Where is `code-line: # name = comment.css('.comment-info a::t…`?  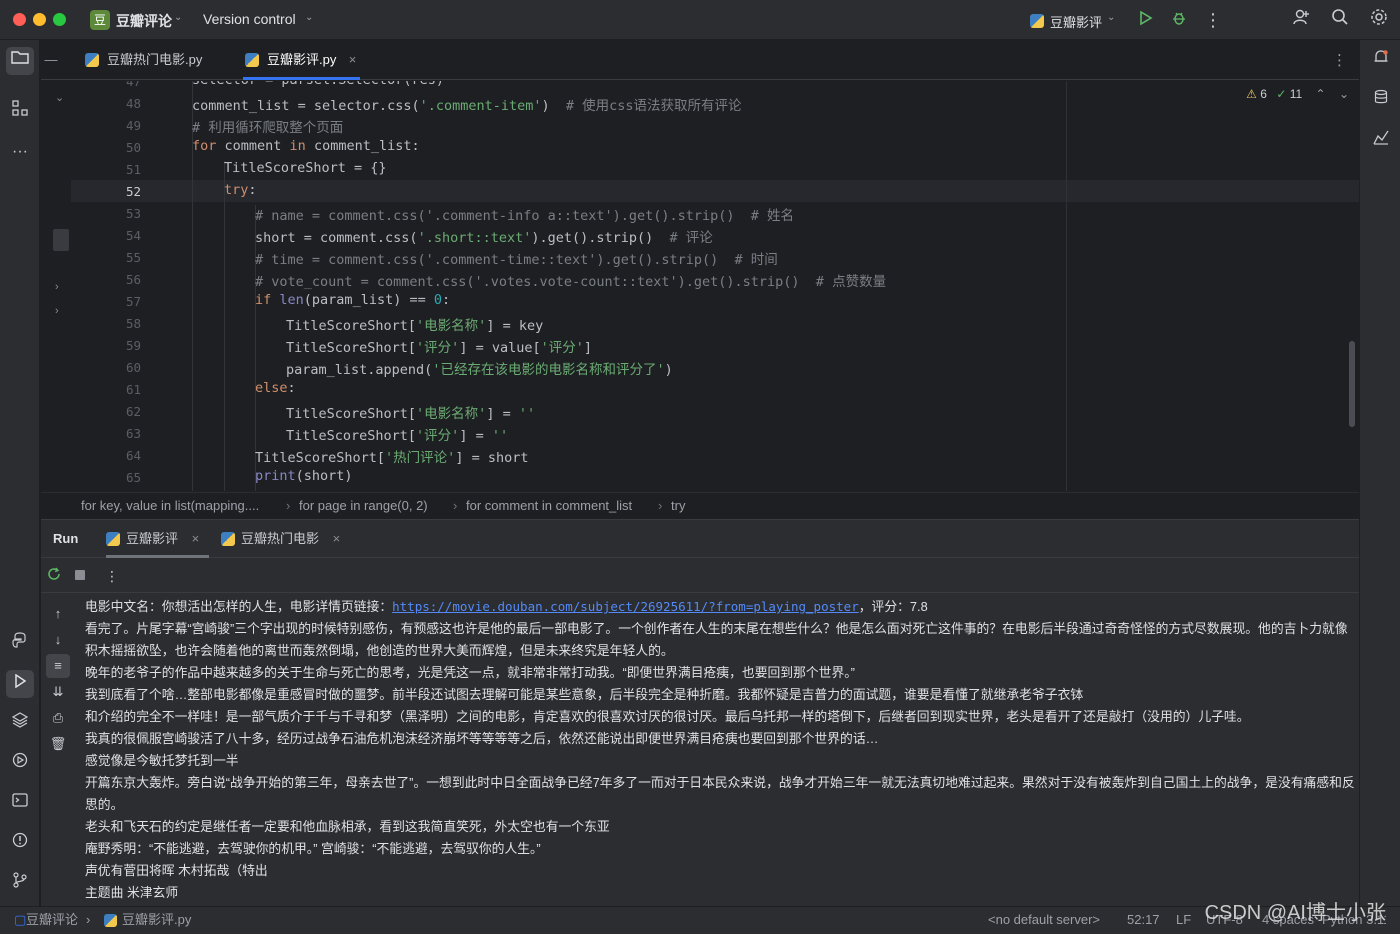 code-line: # name = comment.css('.comment-info a::t… is located at coordinates (525, 216).